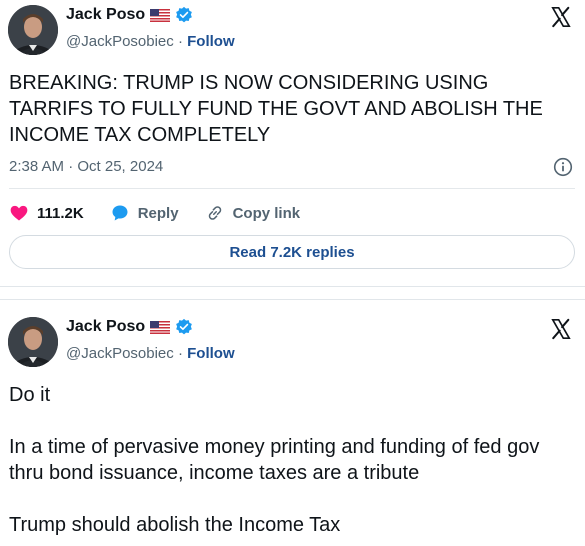 The width and height of the screenshot is (585, 546). I want to click on copy-link-button: Copy link, so click(253, 213).